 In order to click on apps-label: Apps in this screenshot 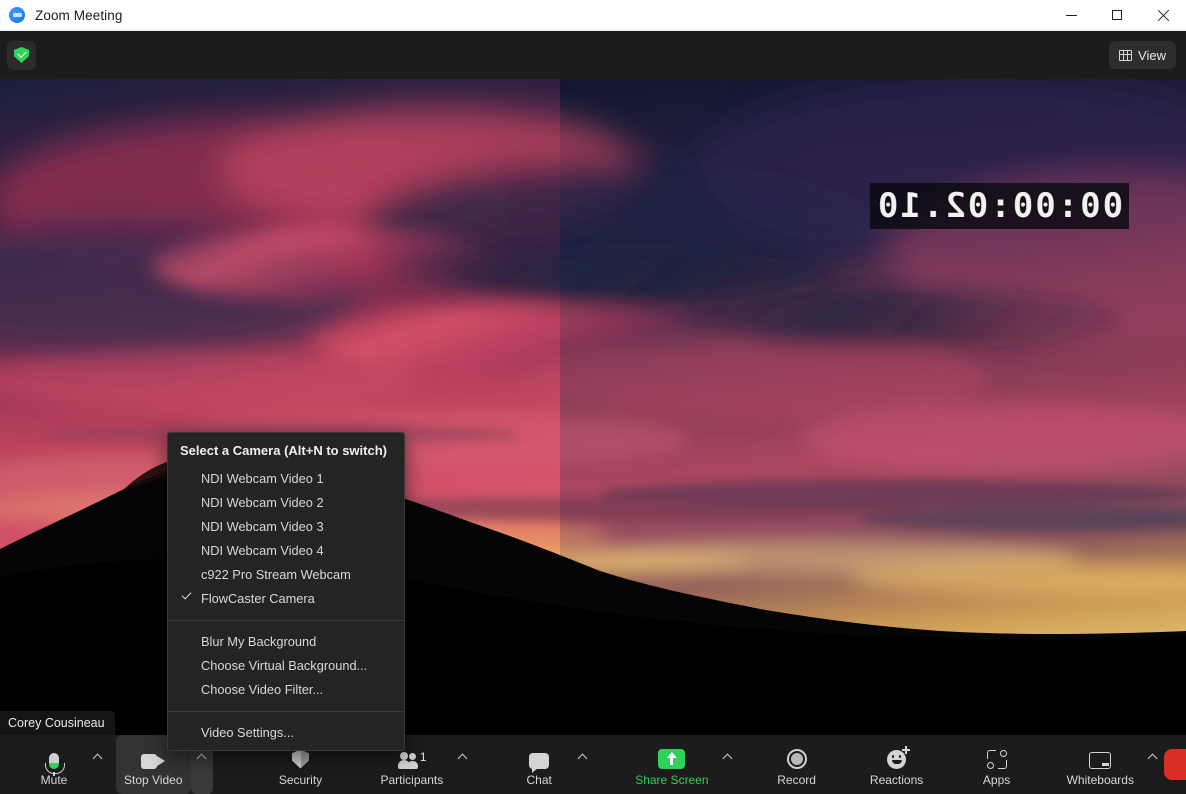, I will do `click(996, 779)`.